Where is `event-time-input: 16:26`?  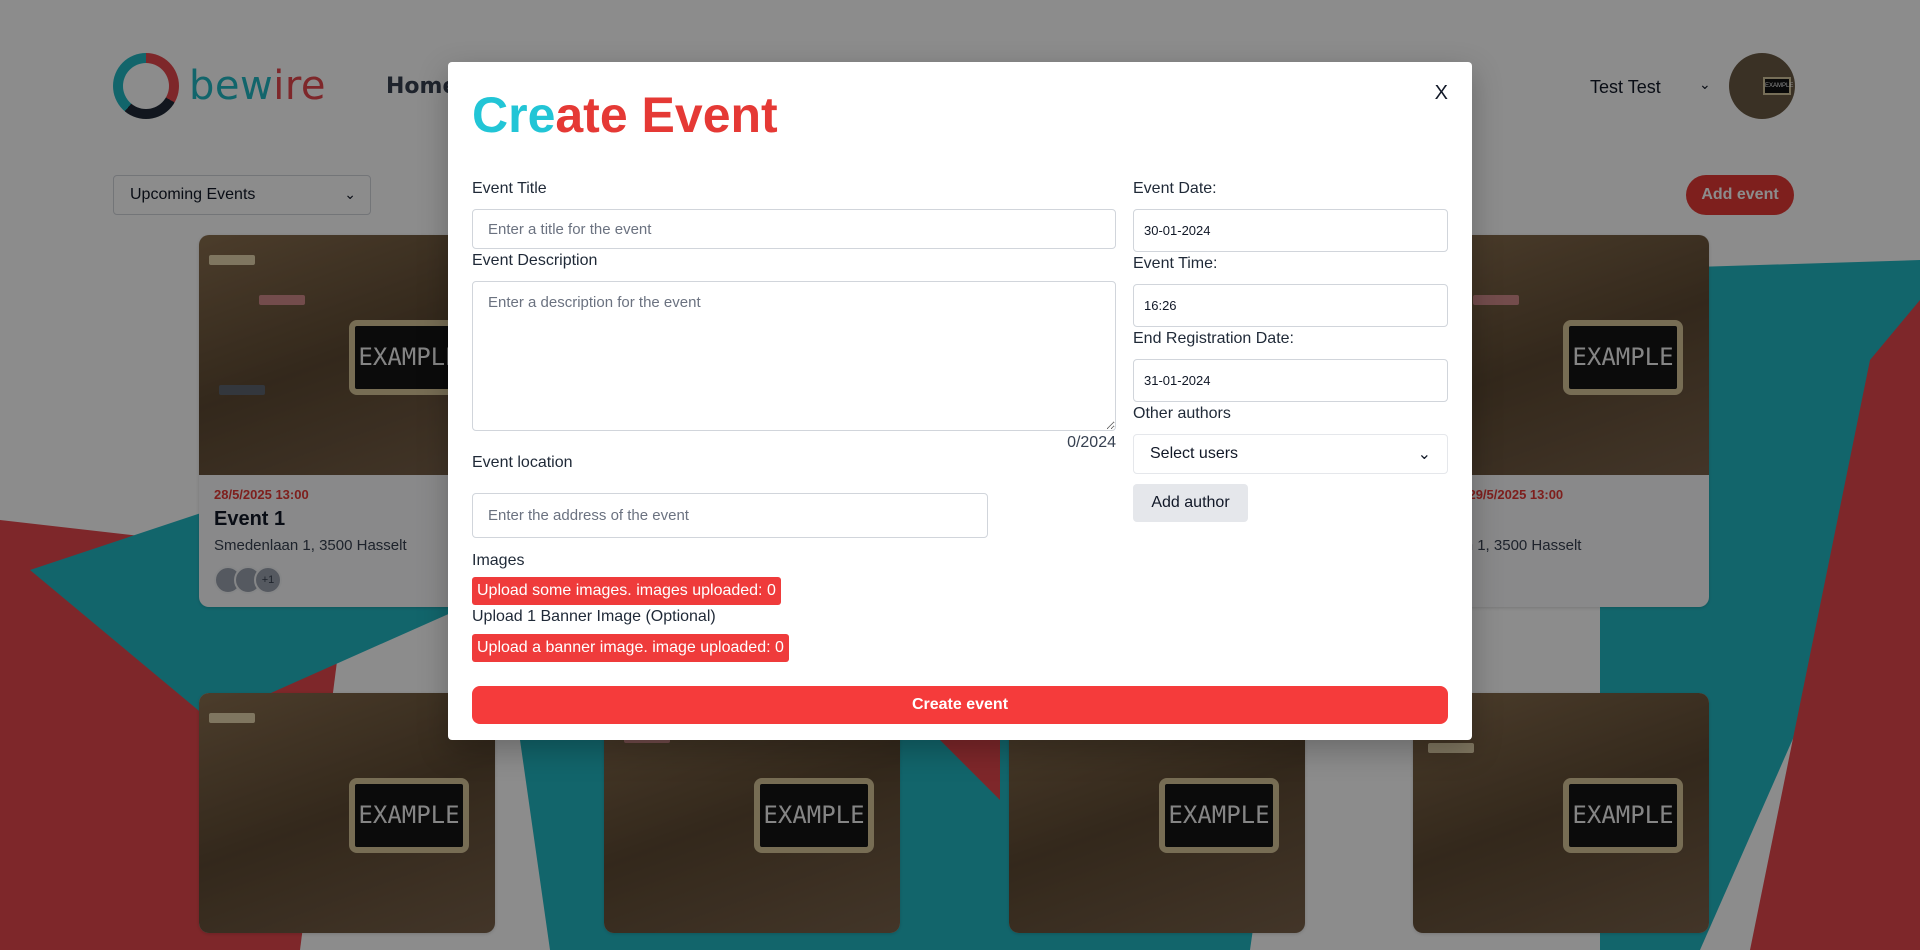 event-time-input: 16:26 is located at coordinates (1290, 305).